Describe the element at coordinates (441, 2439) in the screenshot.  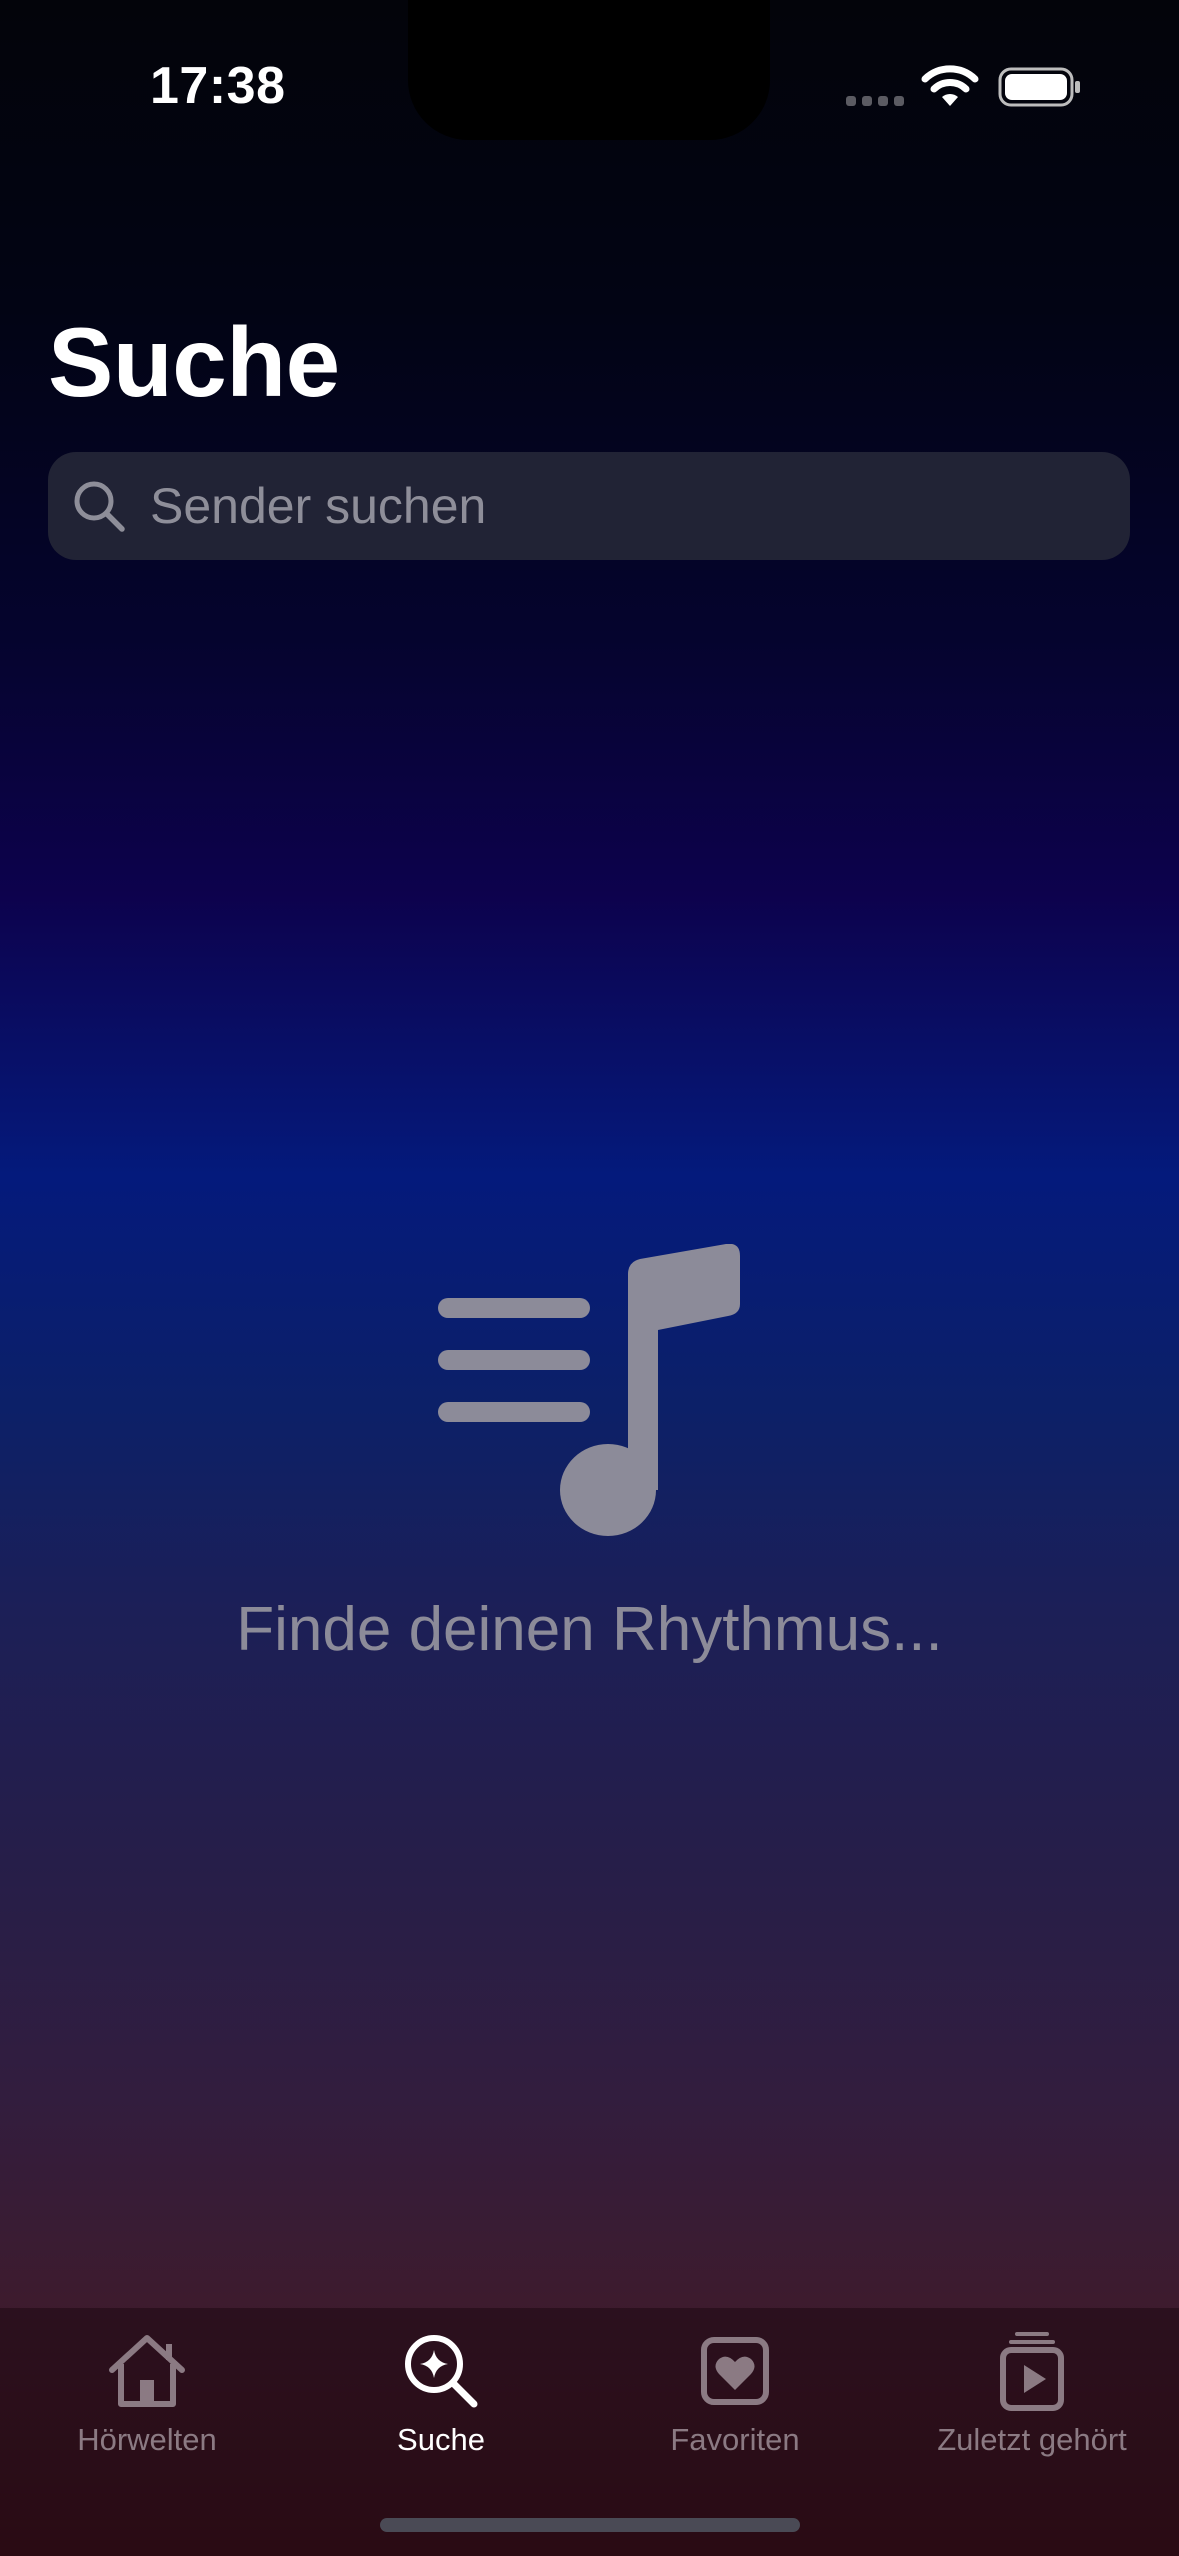
I see `tab-label: Suche` at that location.